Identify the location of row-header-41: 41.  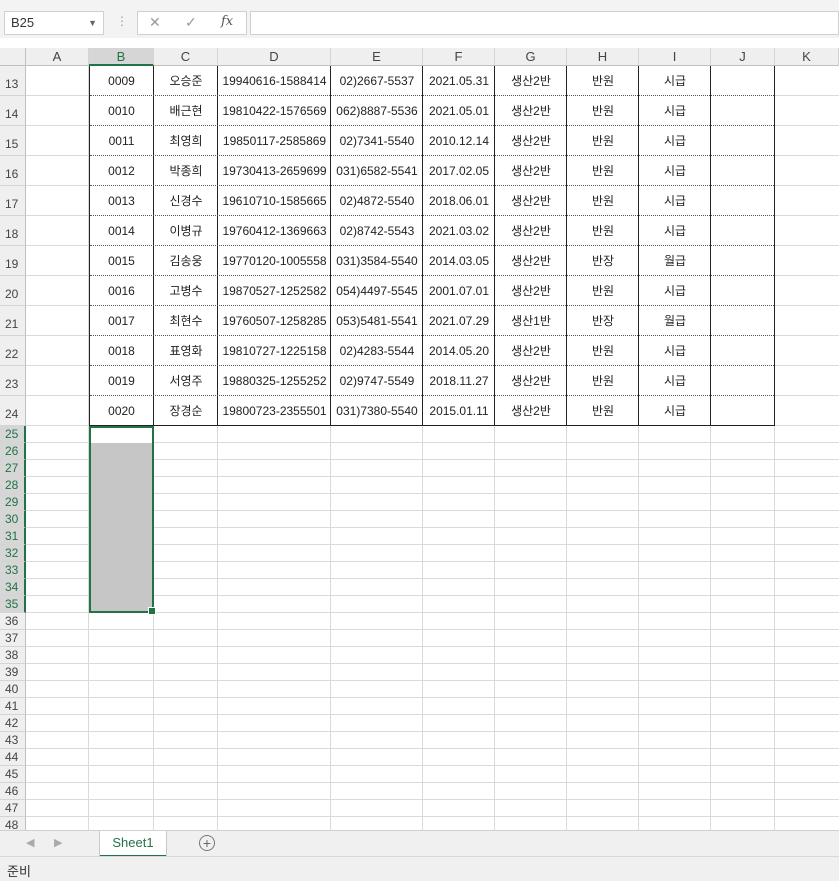
(13, 706).